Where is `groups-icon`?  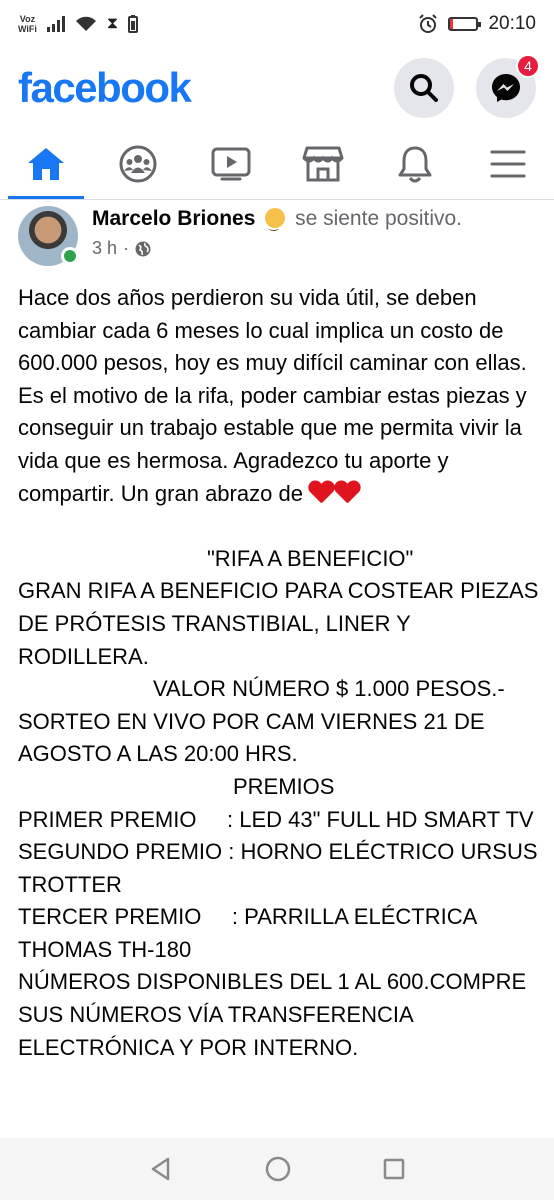 groups-icon is located at coordinates (138, 163).